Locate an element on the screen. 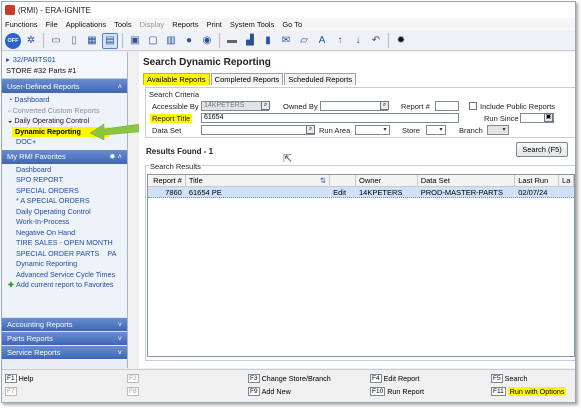 The height and width of the screenshot is (408, 581). sidebar-item-doc-plus: DOC+ is located at coordinates (67, 142).